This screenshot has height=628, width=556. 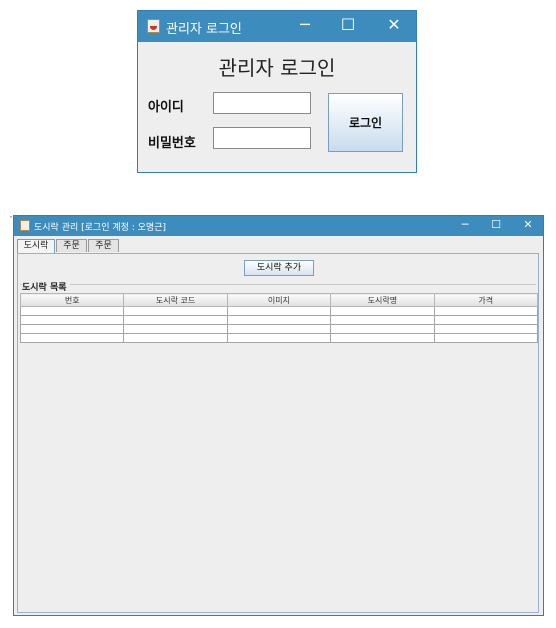 What do you see at coordinates (204, 29) in the screenshot?
I see `login-window-title: 관리자 로그인` at bounding box center [204, 29].